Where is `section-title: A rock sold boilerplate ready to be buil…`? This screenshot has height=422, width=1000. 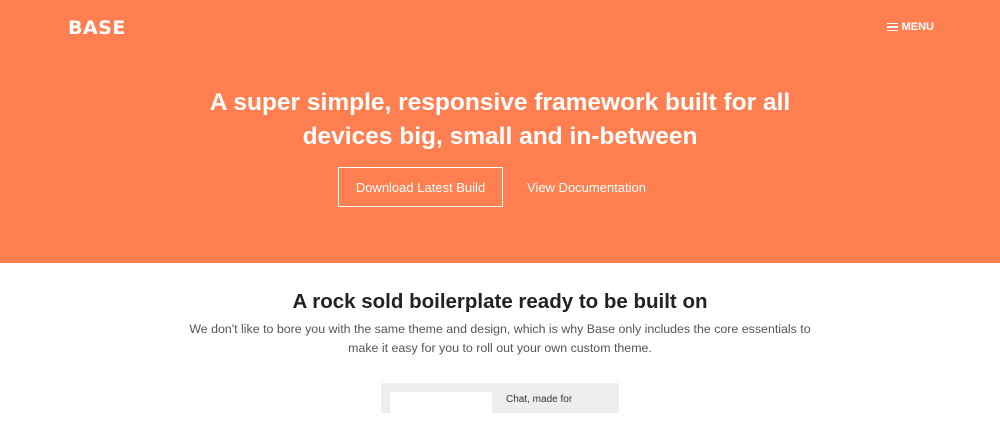
section-title: A rock sold boilerplate ready to be buil… is located at coordinates (500, 301).